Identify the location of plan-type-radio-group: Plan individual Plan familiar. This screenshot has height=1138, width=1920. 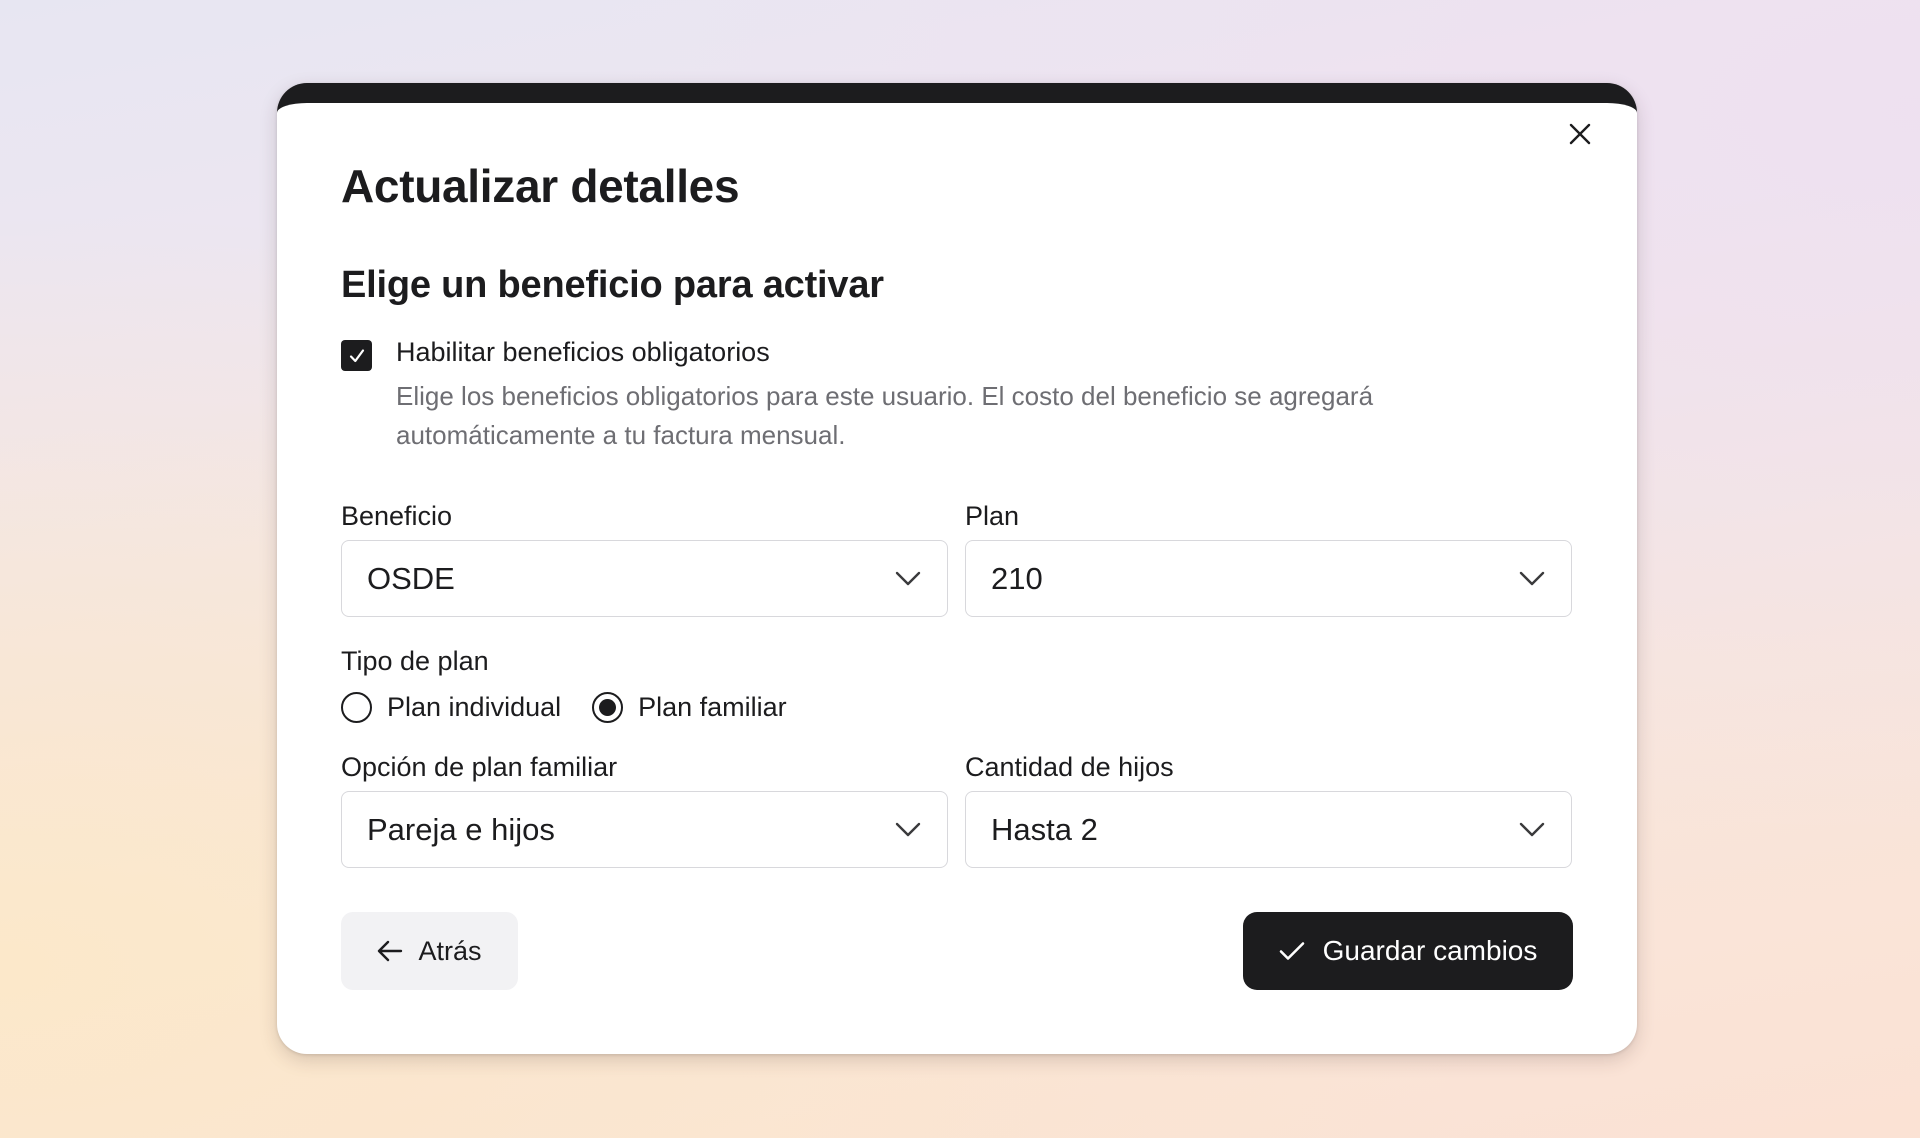
(564, 707).